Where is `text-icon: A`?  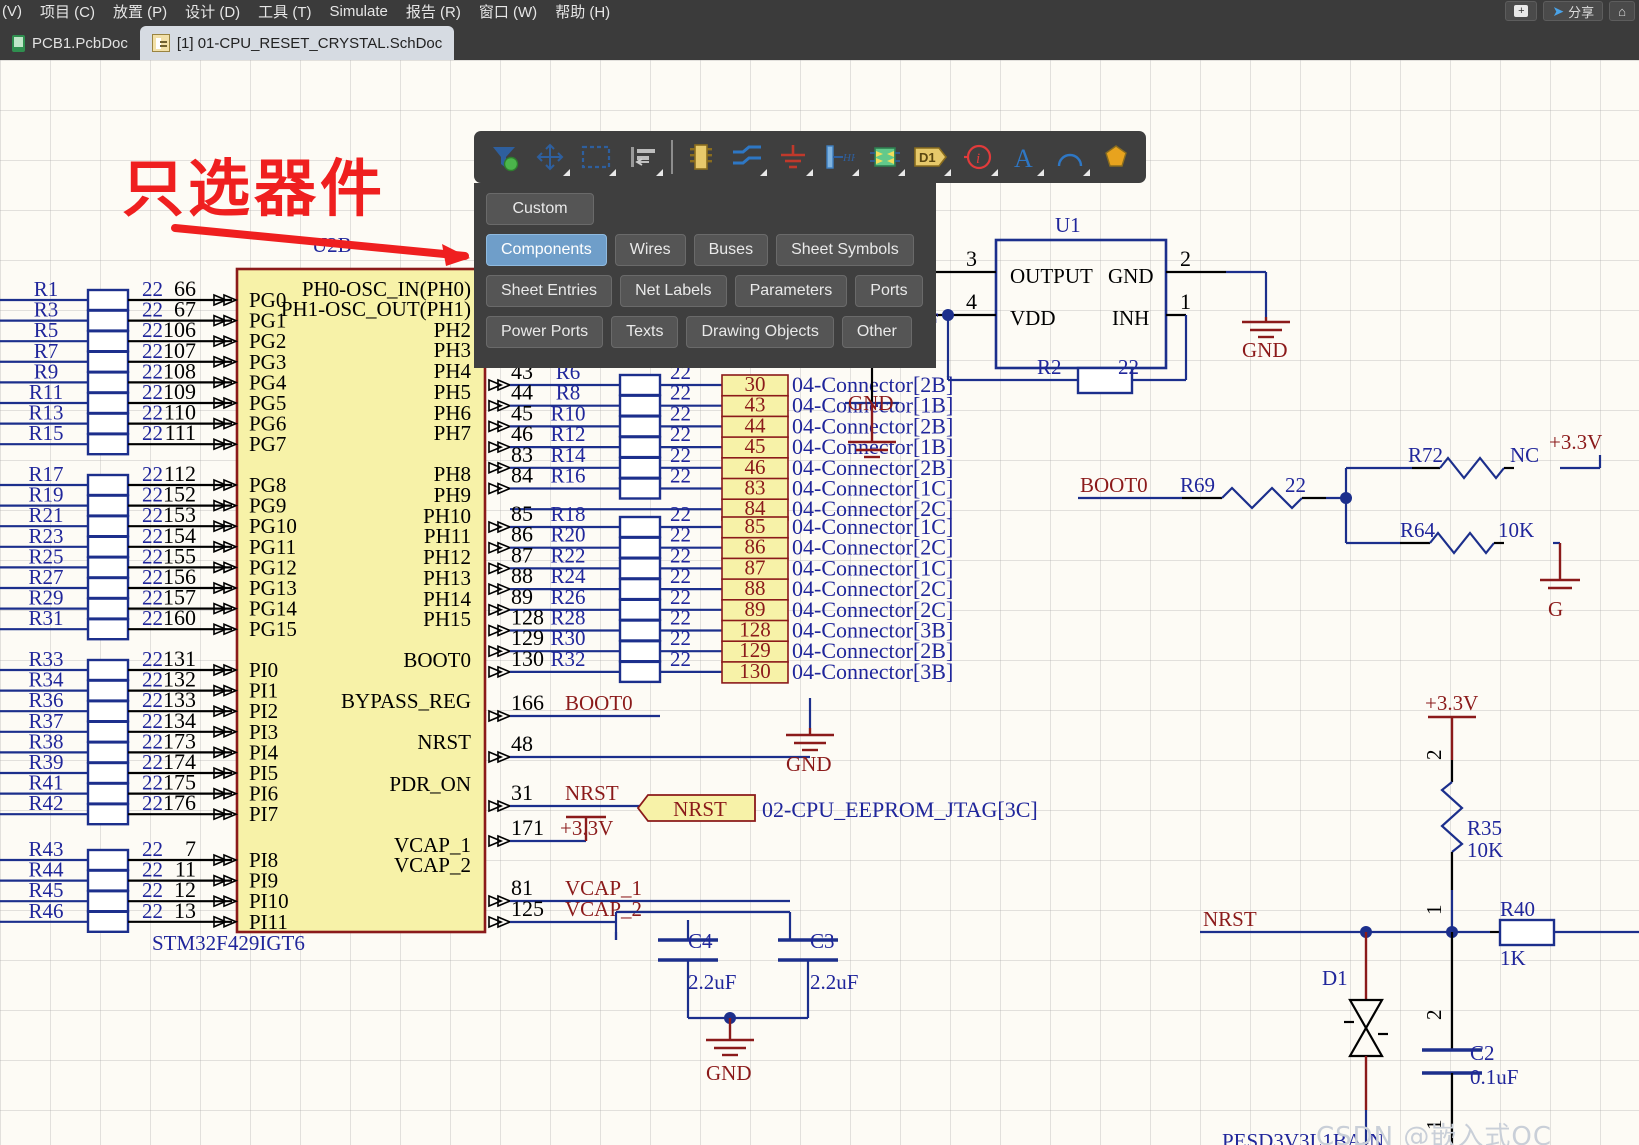
text-icon: A is located at coordinates (1024, 157).